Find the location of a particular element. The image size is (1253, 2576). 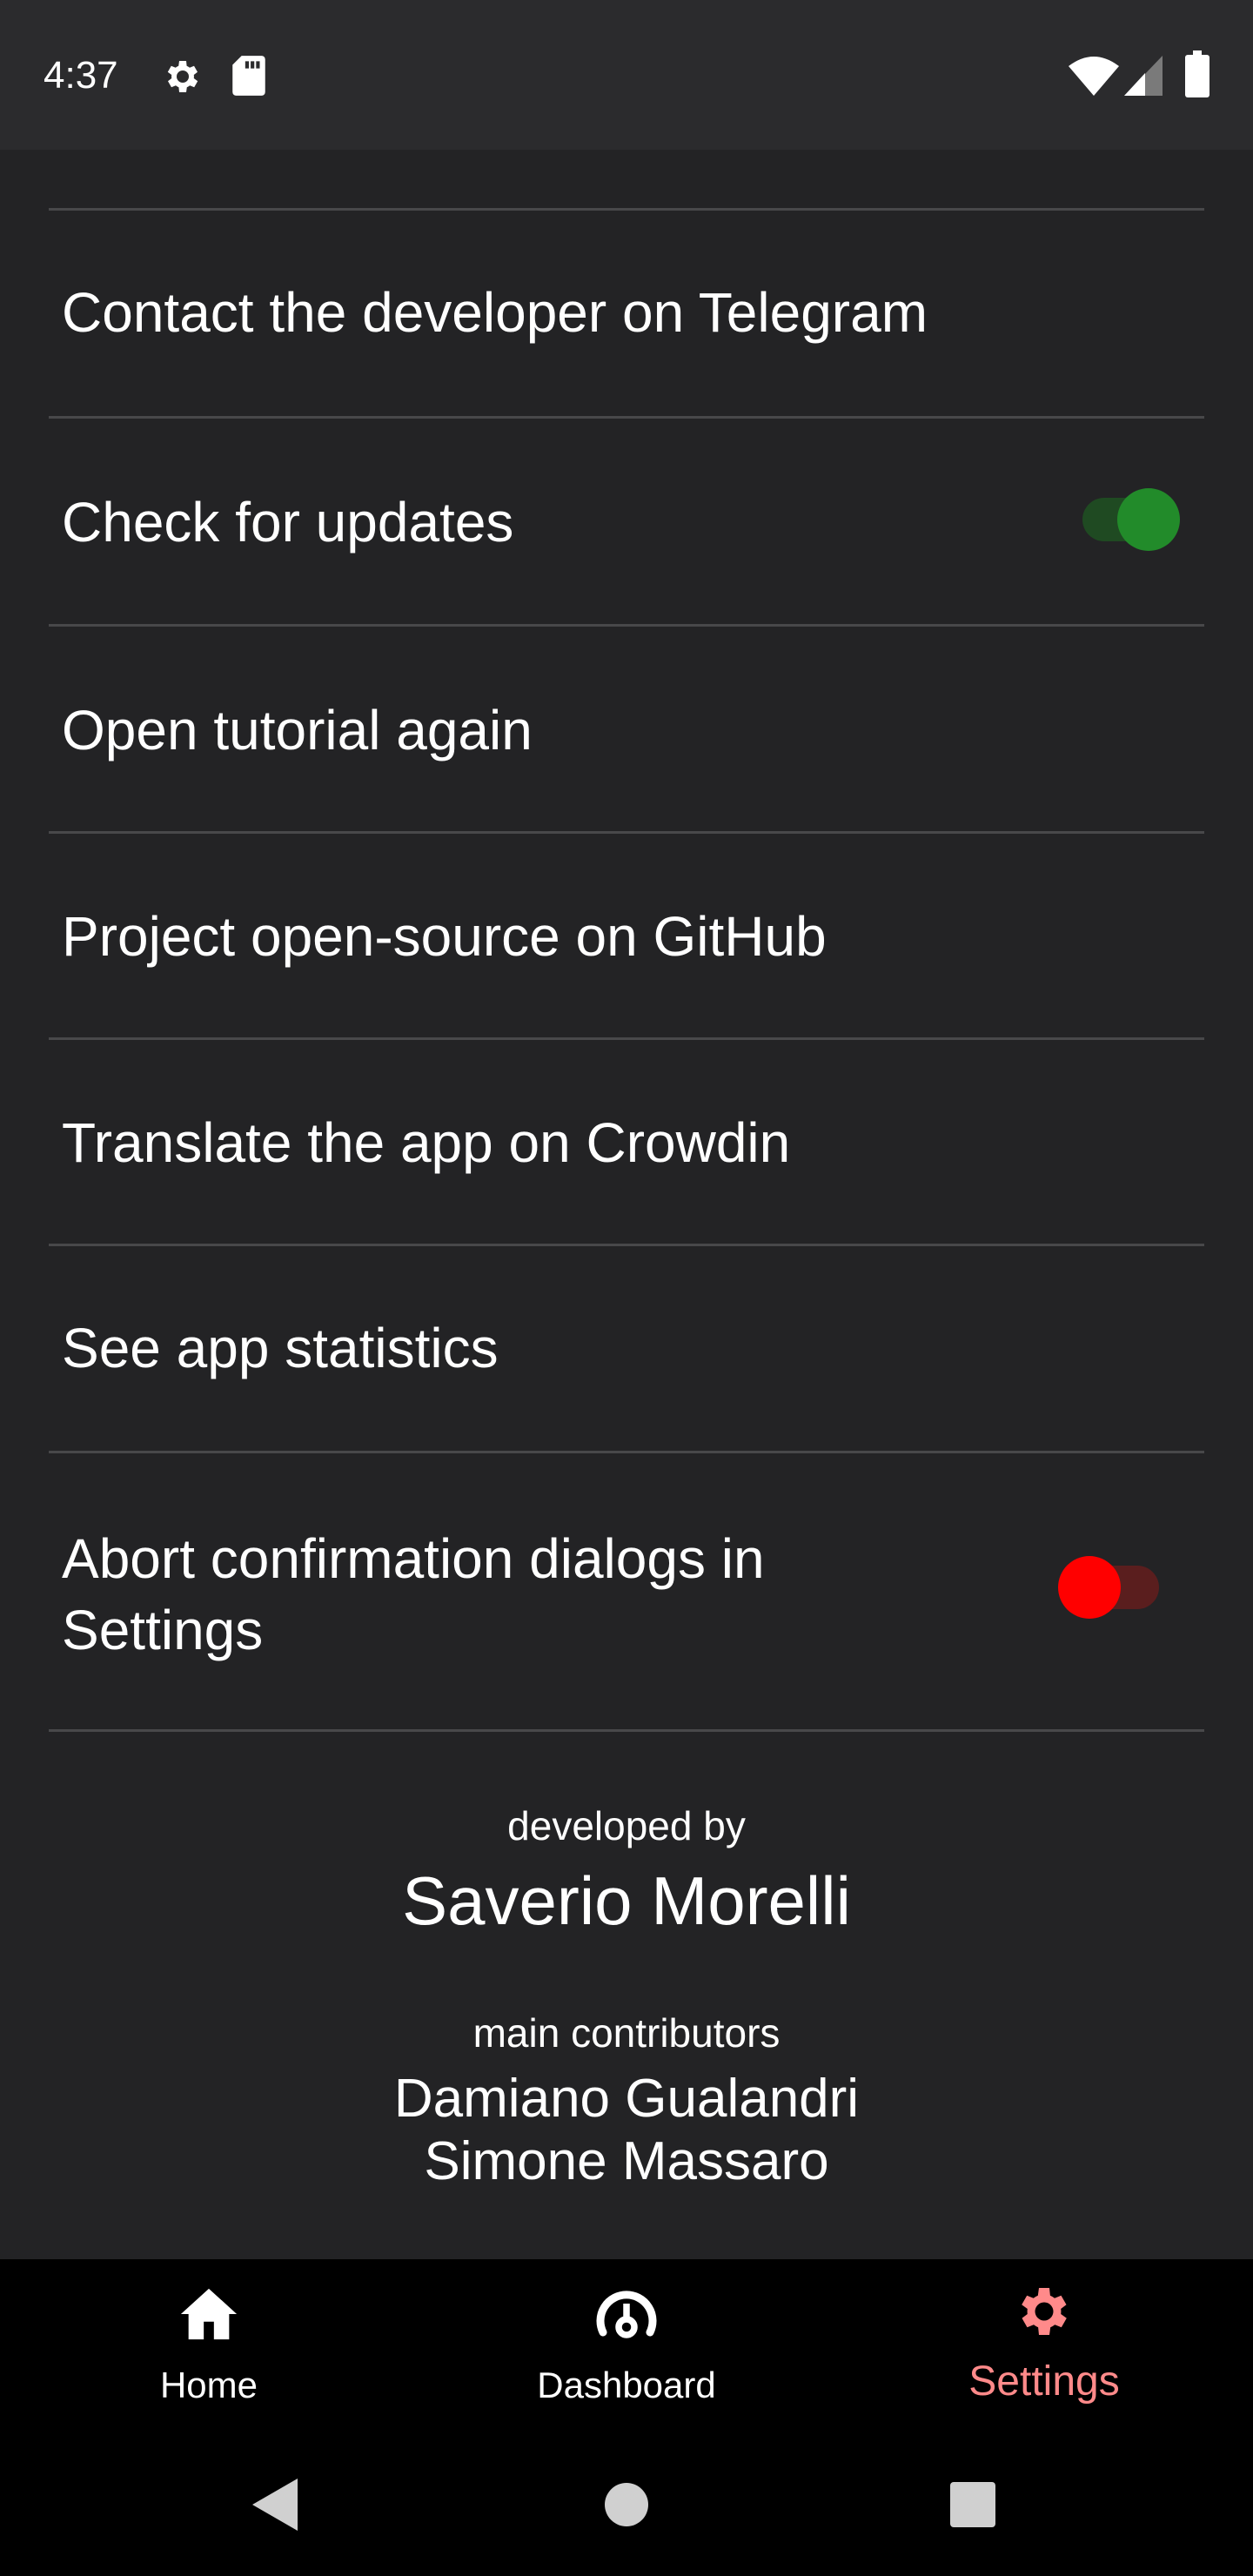

abort-dialogs-toggle is located at coordinates (1109, 1587).